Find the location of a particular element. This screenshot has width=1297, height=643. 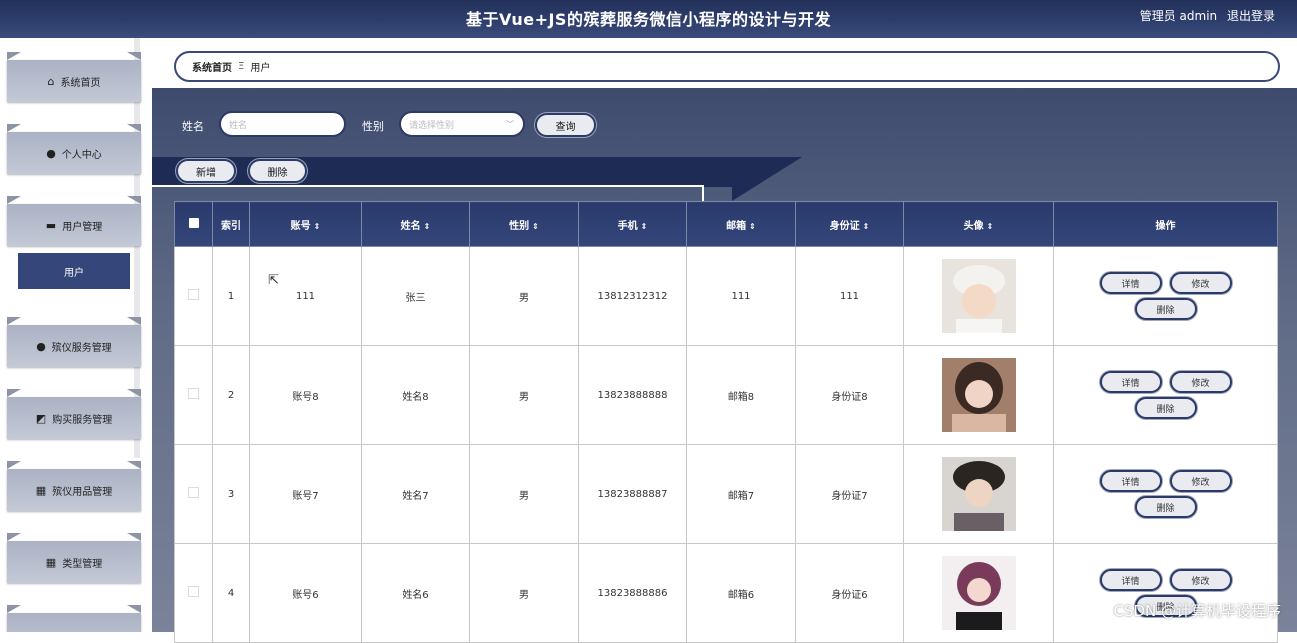

top-header: 基于Vue+JS的殡葬服务微信小程序的设计与开发 管理员 admin 退出登录 is located at coordinates (648, 19).